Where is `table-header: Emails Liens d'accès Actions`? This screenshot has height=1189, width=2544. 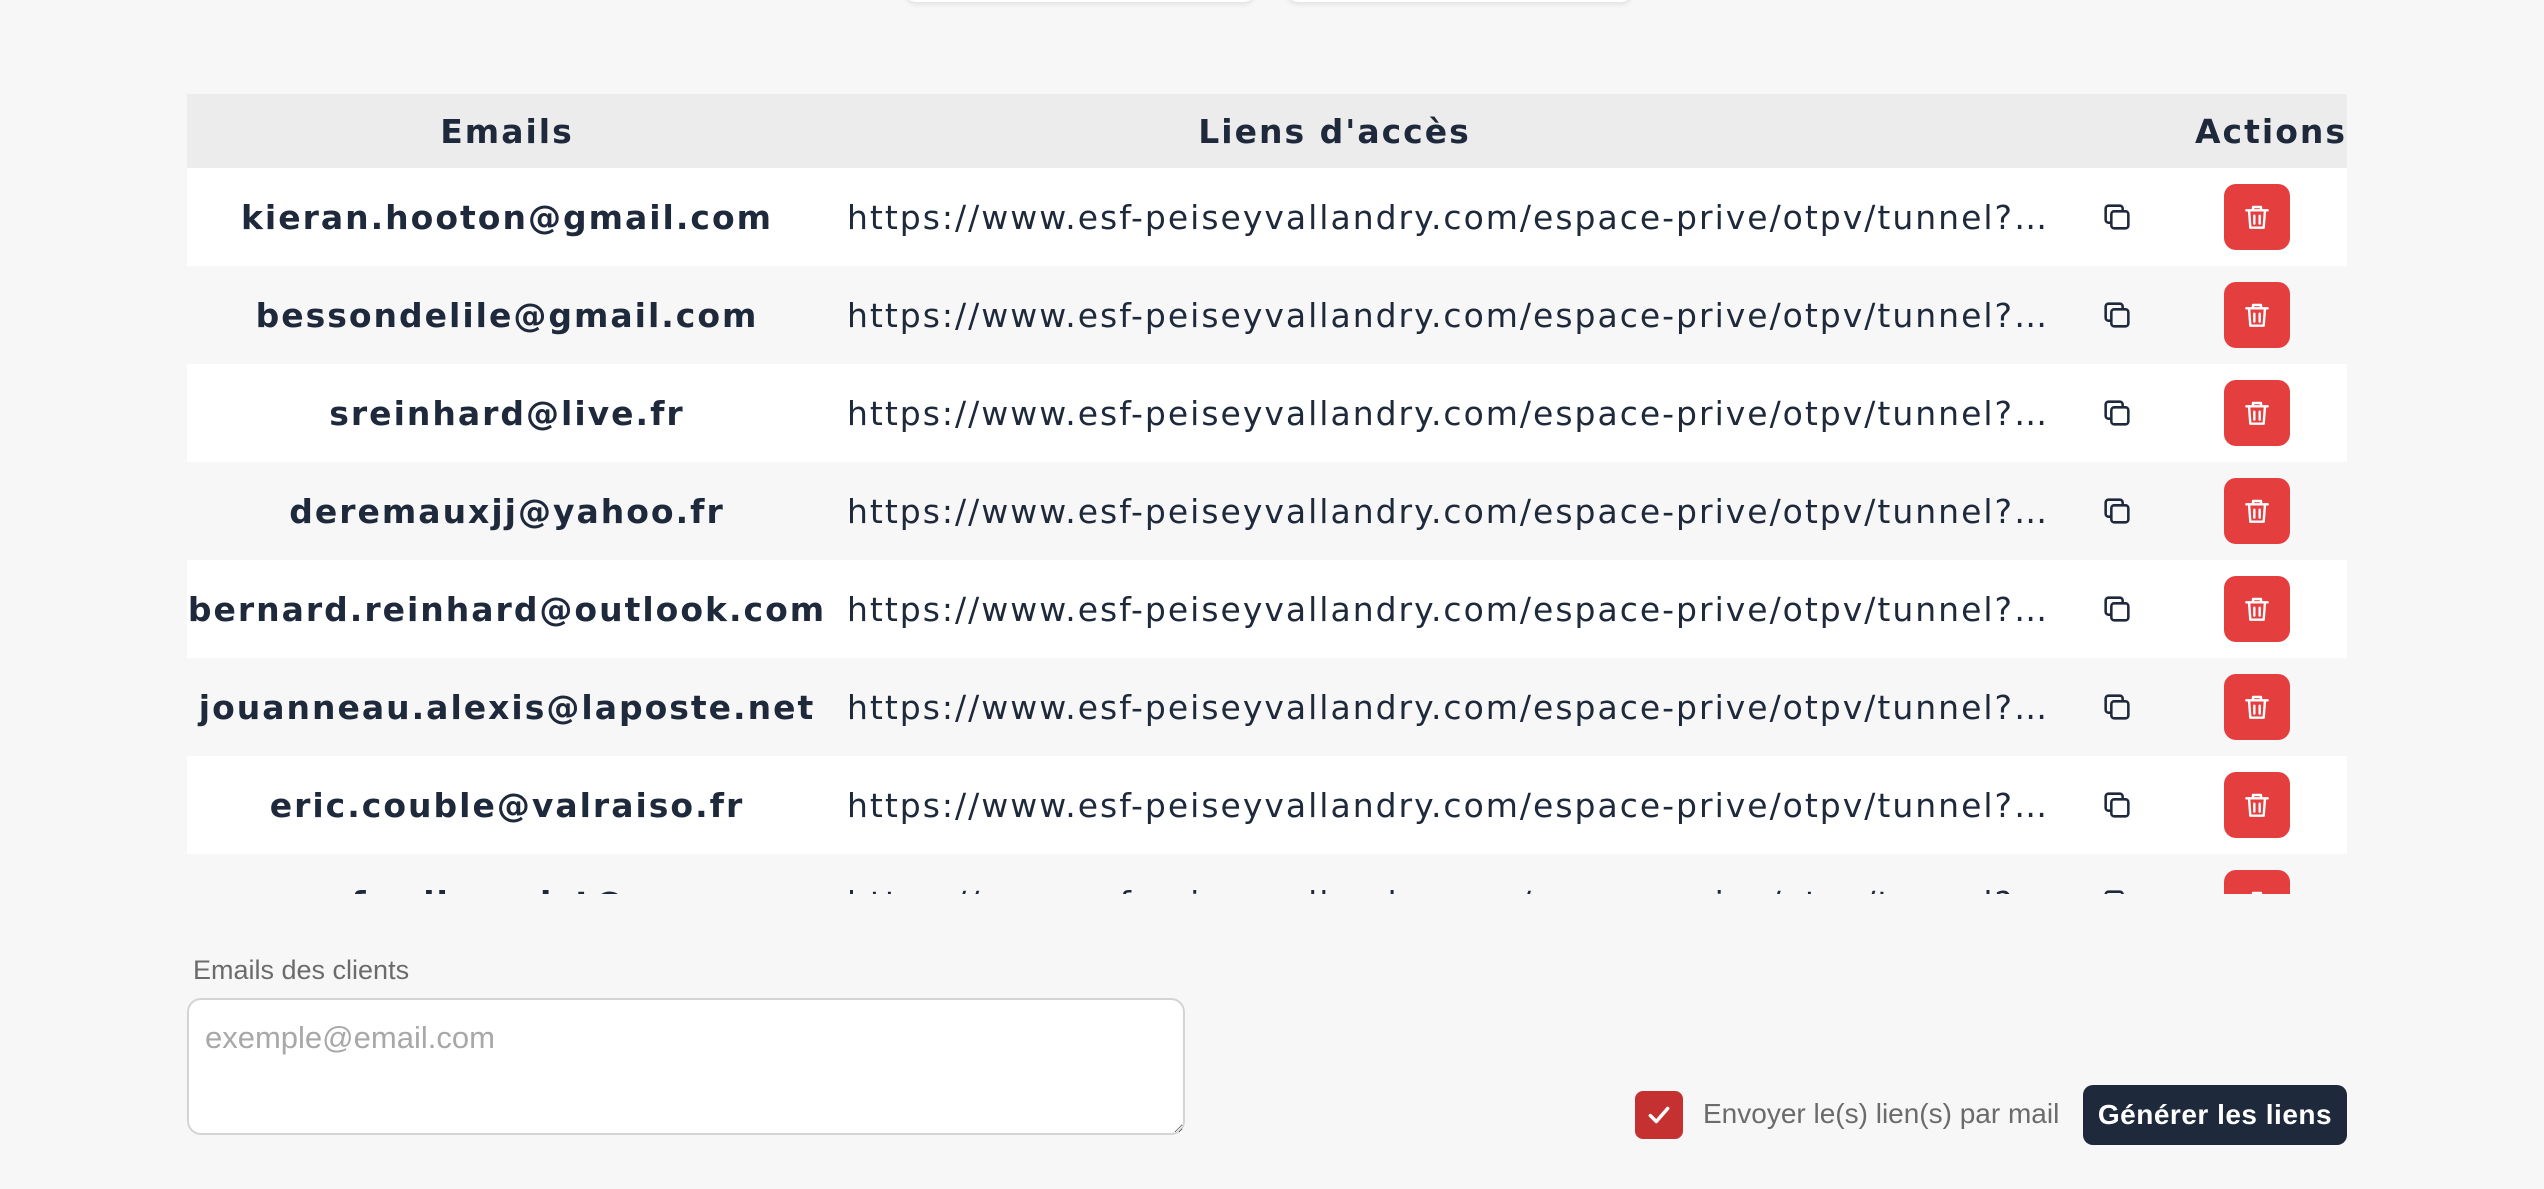 table-header: Emails Liens d'accès Actions is located at coordinates (1267, 131).